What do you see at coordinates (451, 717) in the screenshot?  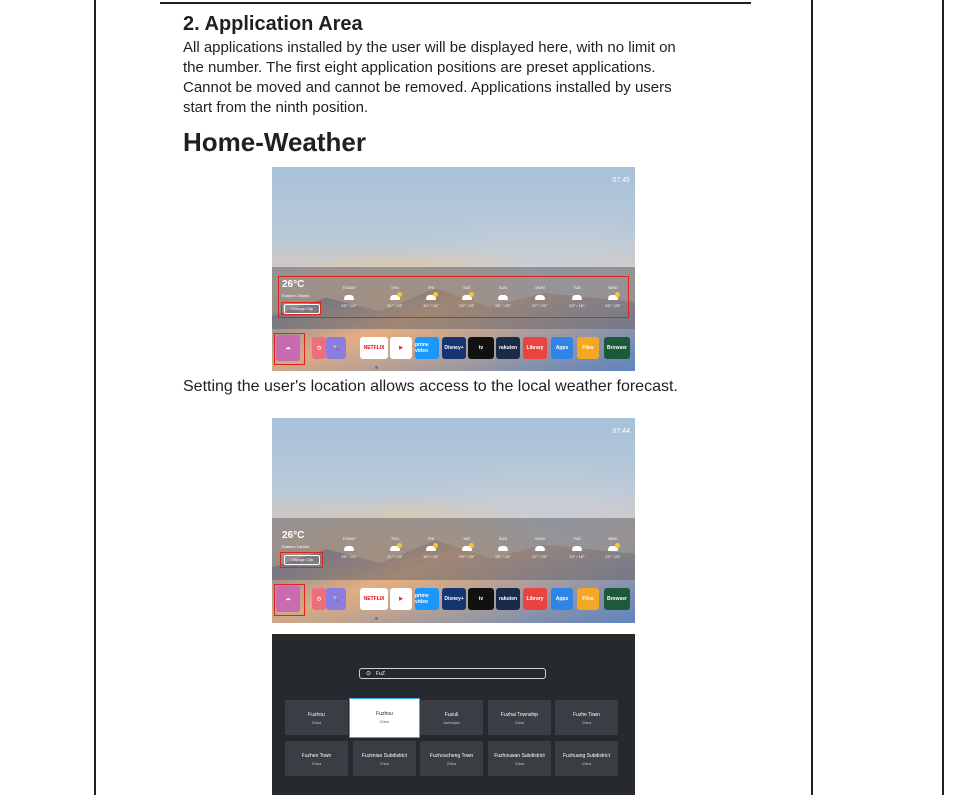 I see `city-result: Fuzuli Azerbaijan` at bounding box center [451, 717].